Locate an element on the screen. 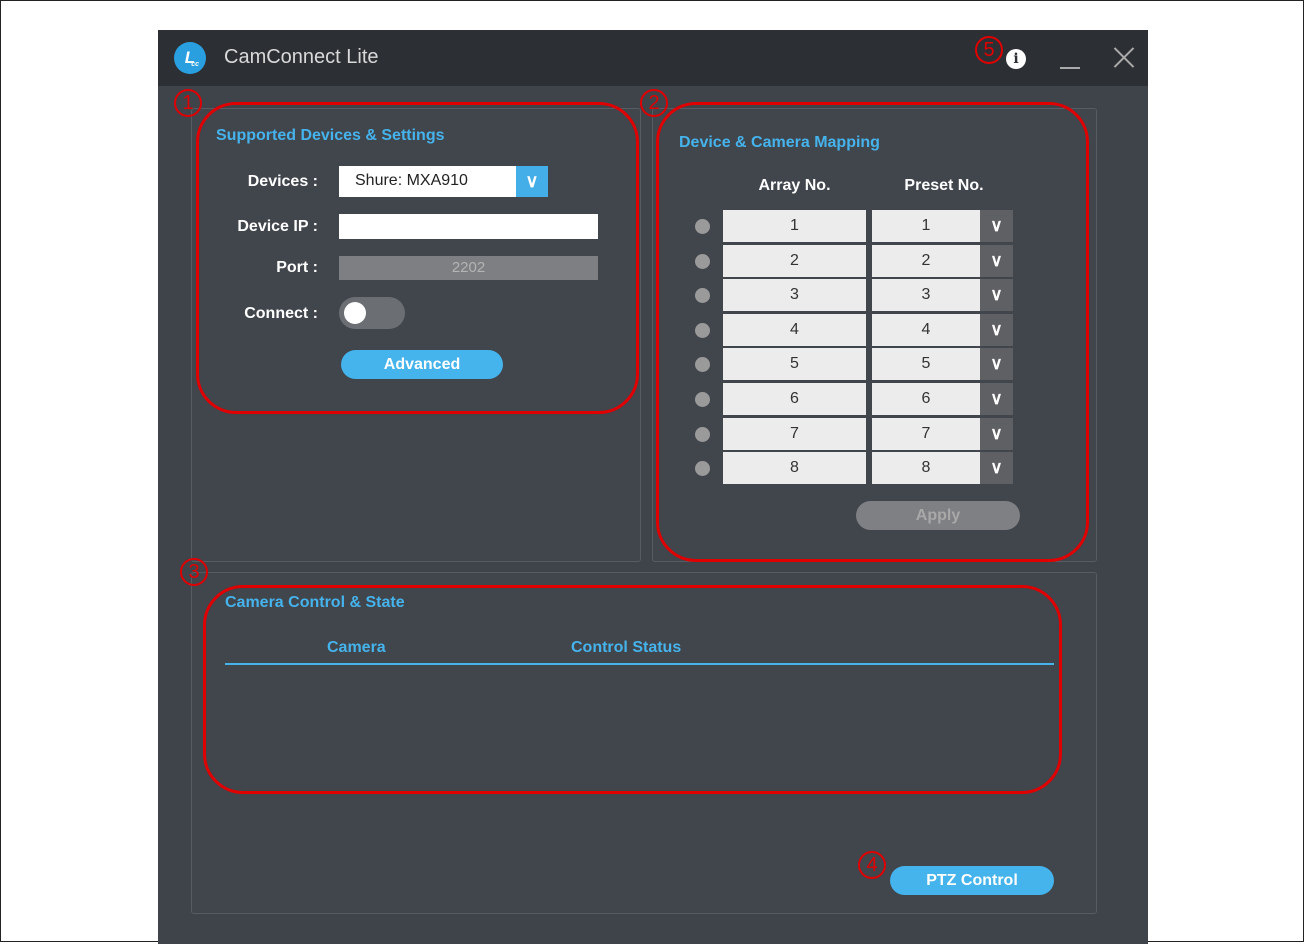 Image resolution: width=1306 pixels, height=944 pixels. close-icon is located at coordinates (1124, 57).